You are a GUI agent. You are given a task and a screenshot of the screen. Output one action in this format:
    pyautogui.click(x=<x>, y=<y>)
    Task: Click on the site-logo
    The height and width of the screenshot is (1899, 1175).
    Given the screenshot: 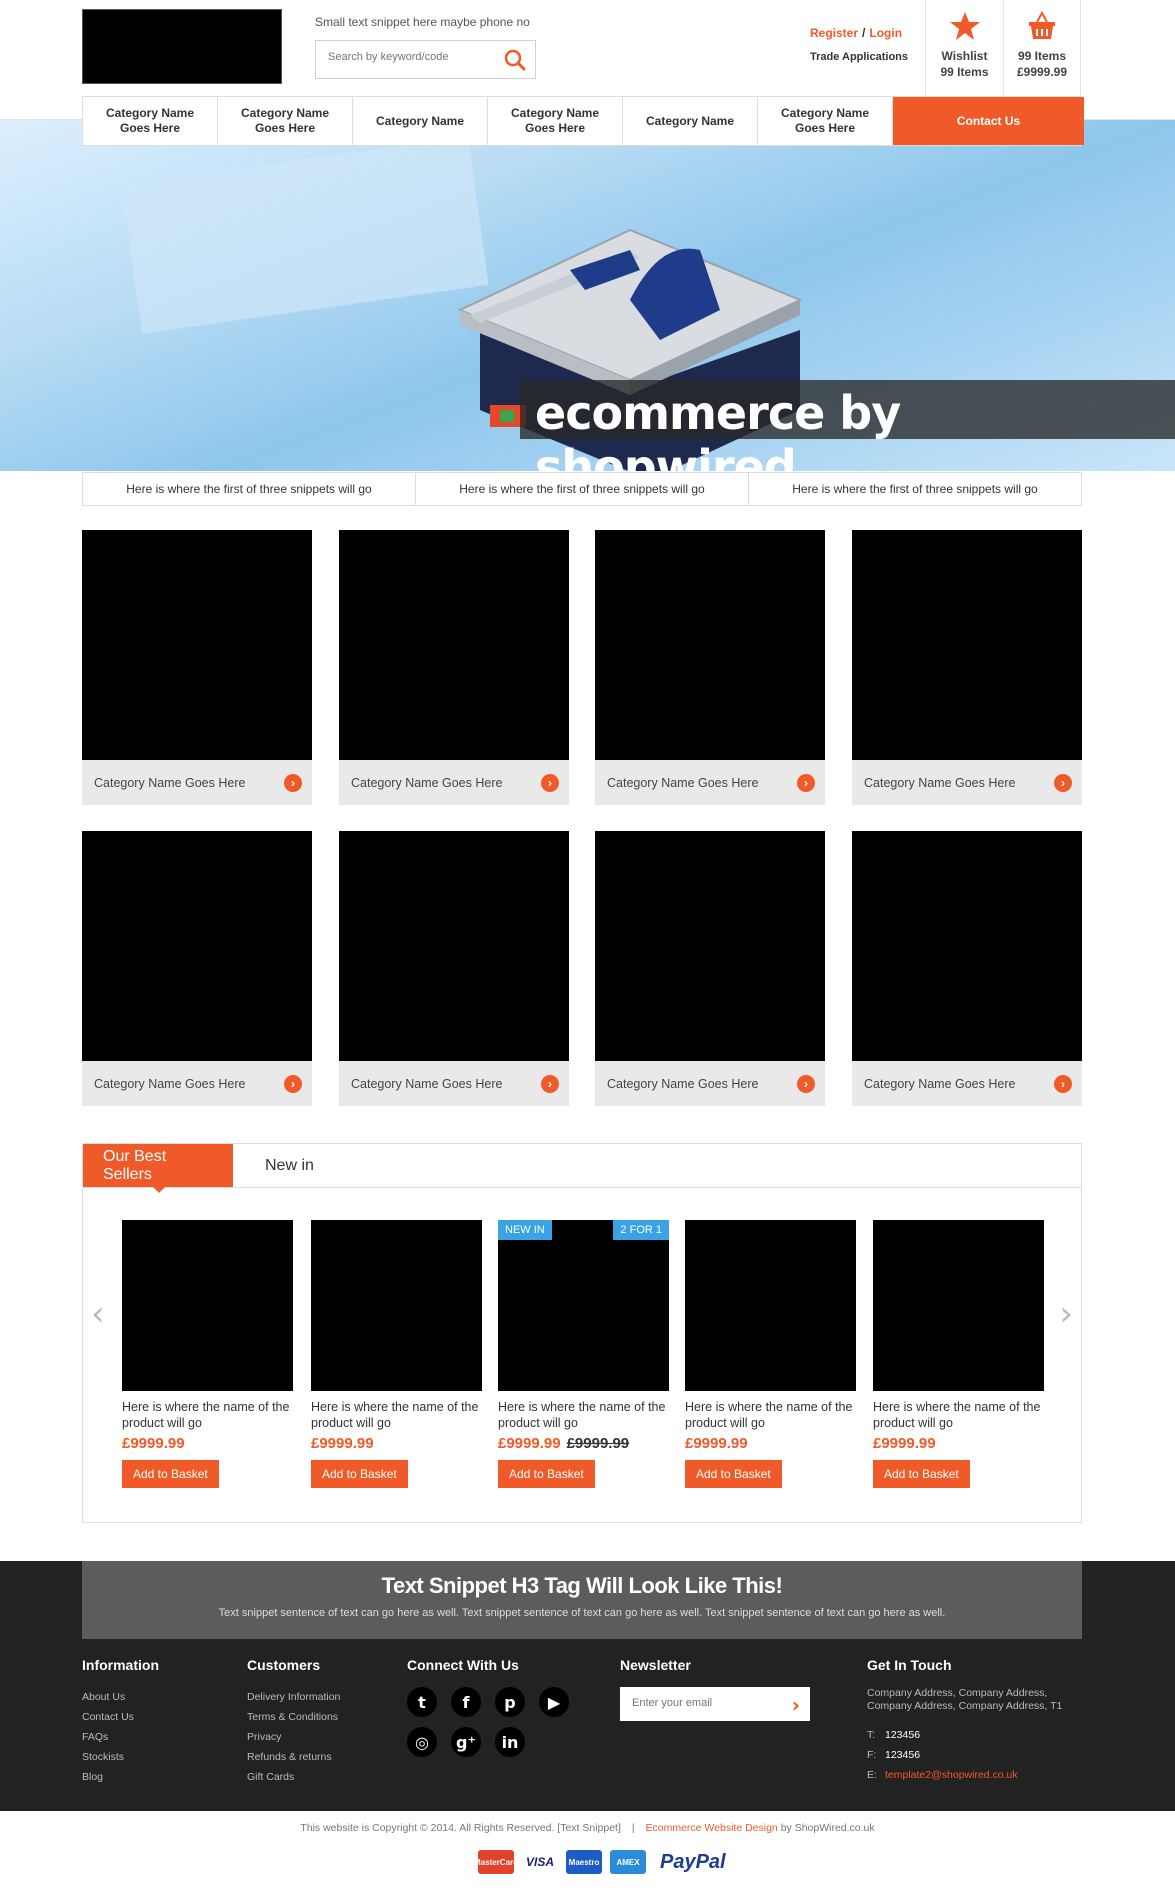 What is the action you would take?
    pyautogui.click(x=182, y=46)
    